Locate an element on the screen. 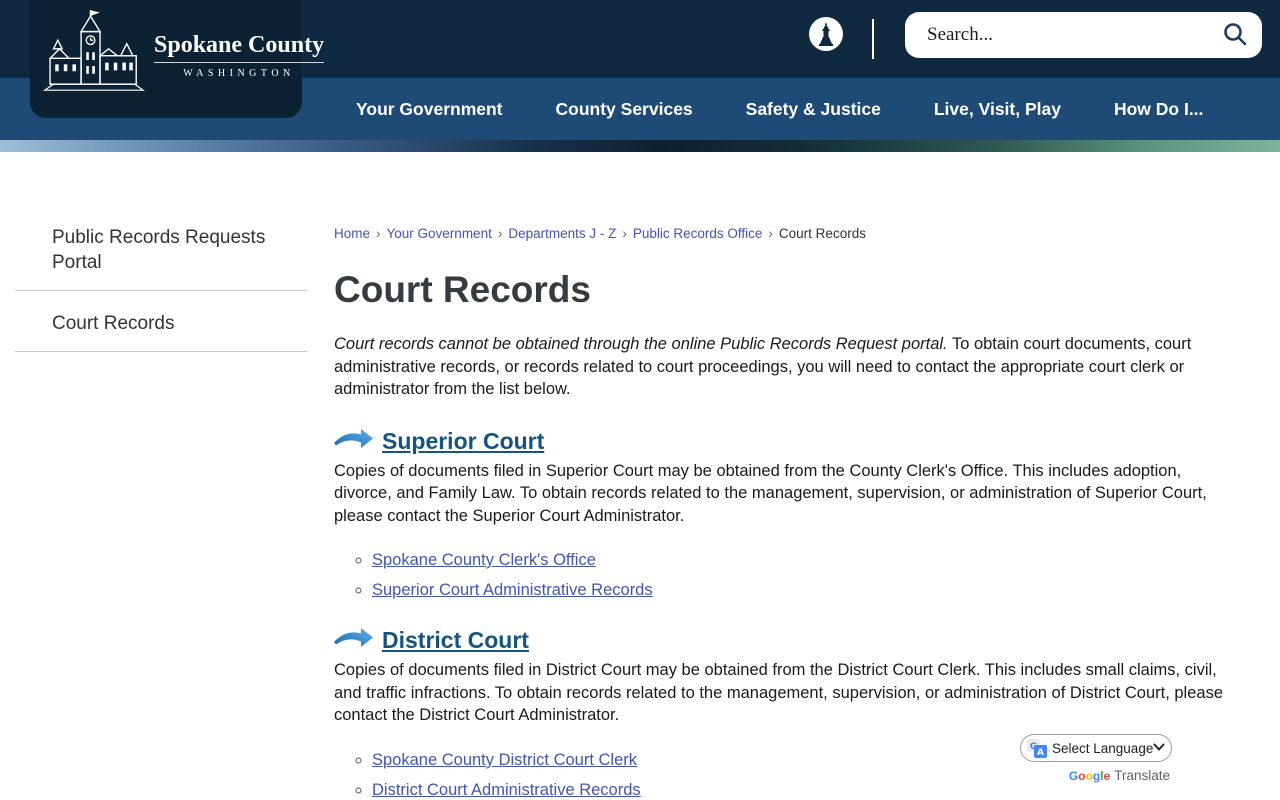 Image resolution: width=1280 pixels, height=800 pixels. search-icon is located at coordinates (1235, 35).